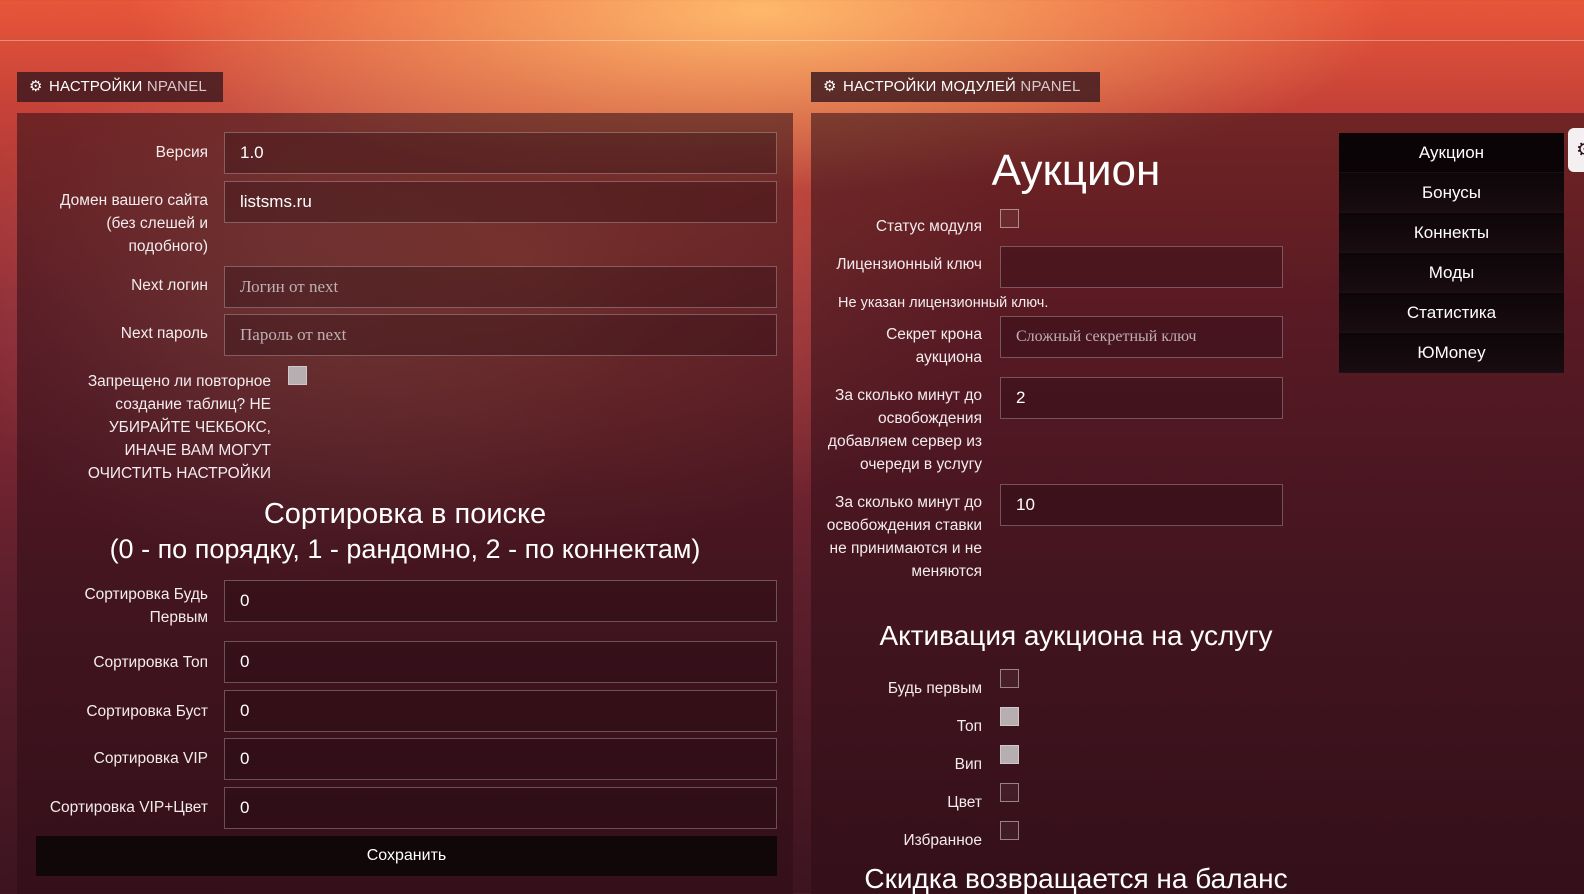  Describe the element at coordinates (1451, 153) in the screenshot. I see `side-nav-item-auction: Аукцион` at that location.